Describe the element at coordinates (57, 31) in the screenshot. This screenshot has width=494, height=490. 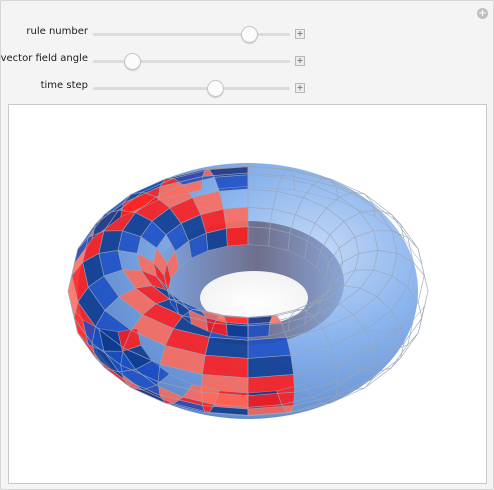
I see `rule-number-label: rule number` at that location.